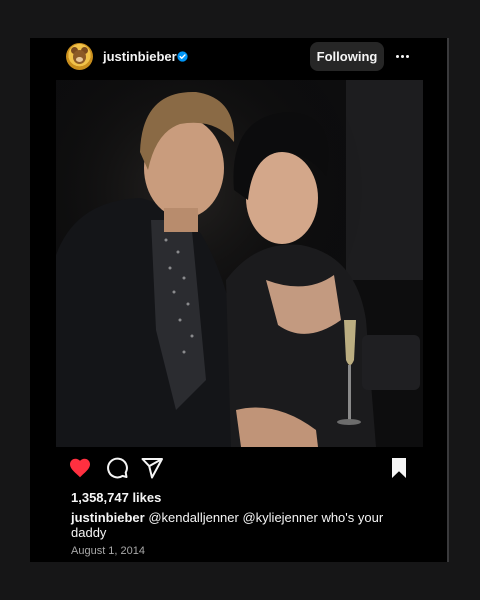 The image size is (480, 600). I want to click on caption-mention-2: @kyliejenner, so click(279, 517).